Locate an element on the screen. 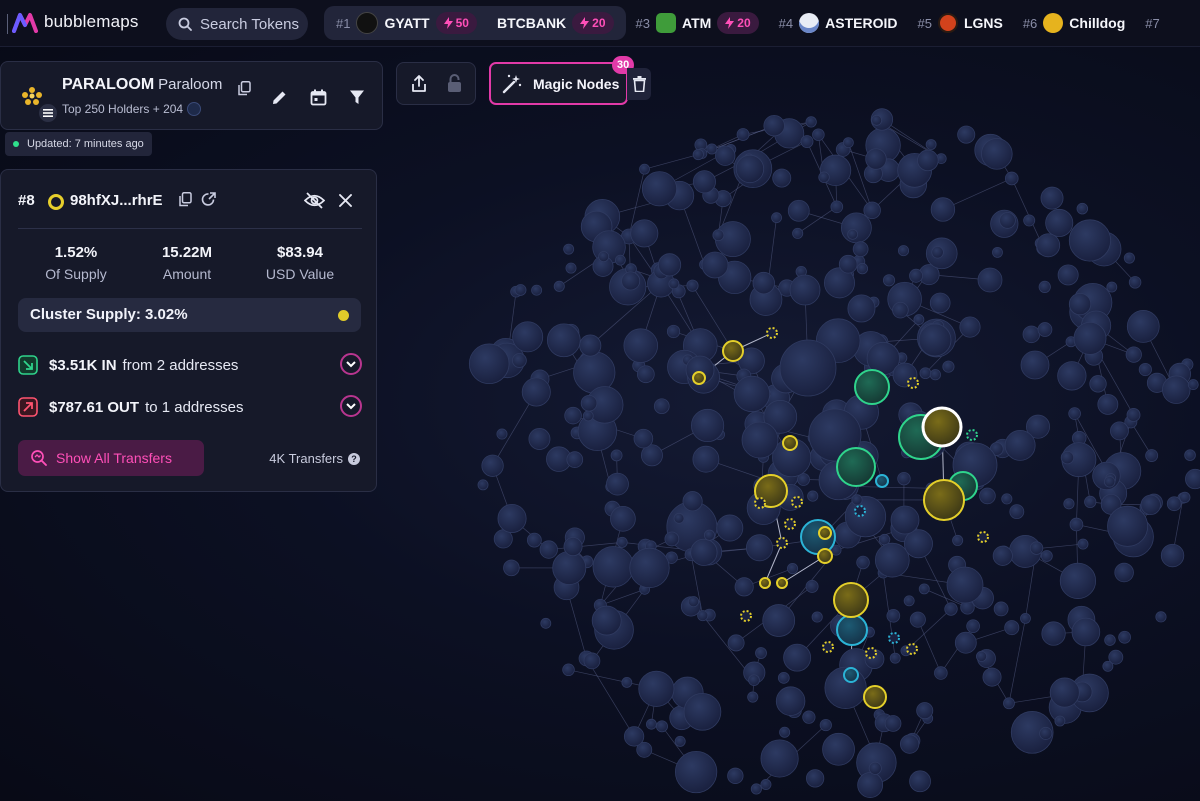 The height and width of the screenshot is (801, 1200). inflow-row: $3.51K IN from 2 addresses is located at coordinates (190, 366).